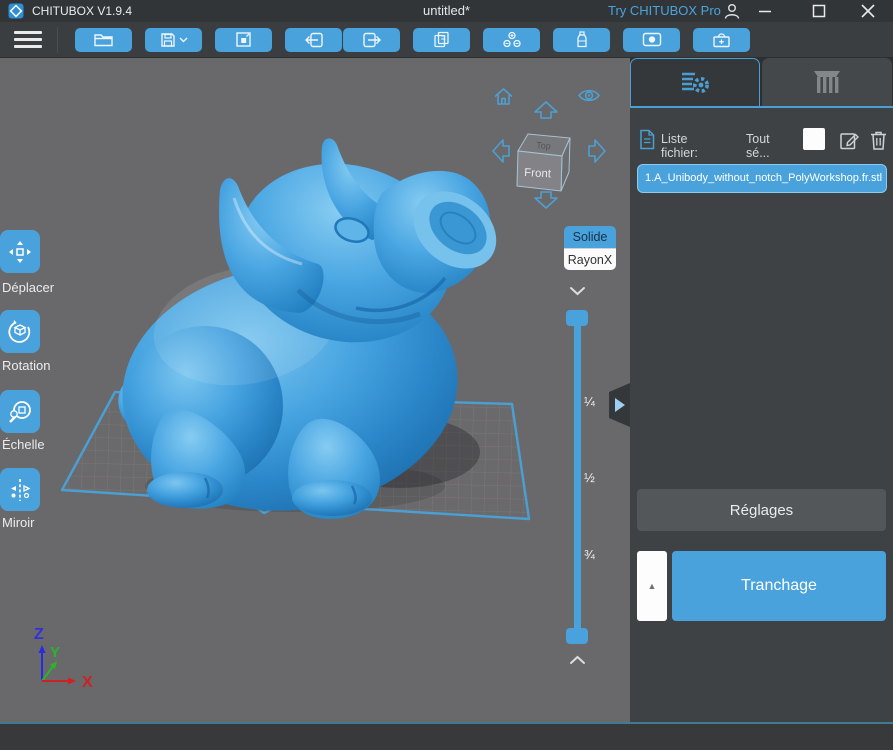 This screenshot has height=750, width=893. I want to click on export-model-button, so click(371, 39).